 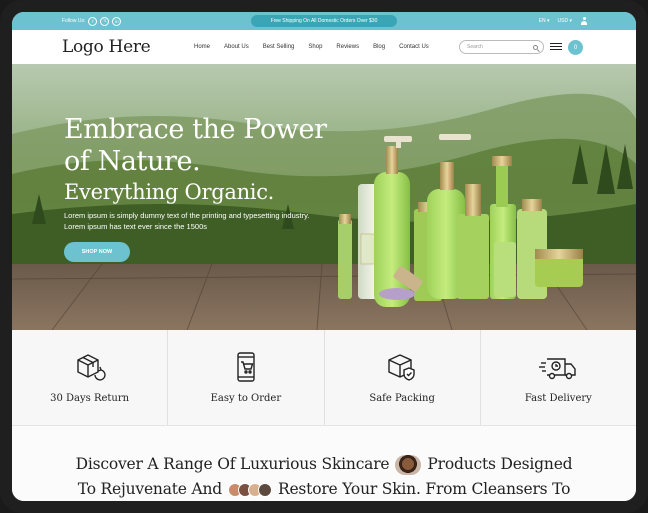 I want to click on shield-box-icon, so click(x=401, y=367).